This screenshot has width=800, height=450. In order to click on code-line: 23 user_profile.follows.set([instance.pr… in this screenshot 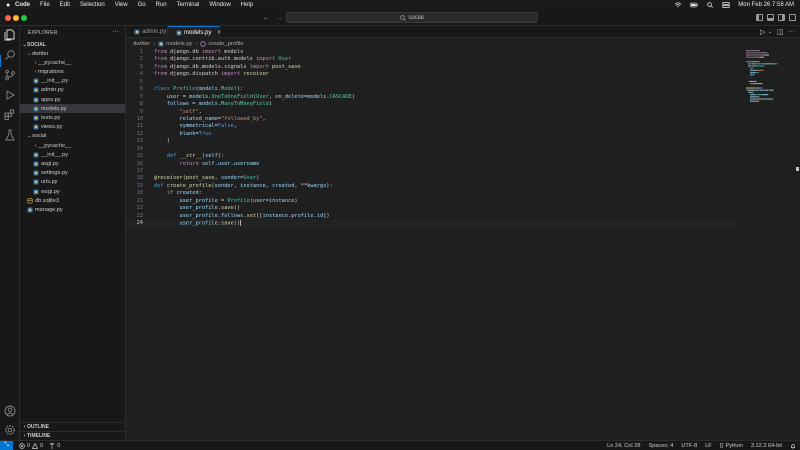, I will do `click(431, 216)`.